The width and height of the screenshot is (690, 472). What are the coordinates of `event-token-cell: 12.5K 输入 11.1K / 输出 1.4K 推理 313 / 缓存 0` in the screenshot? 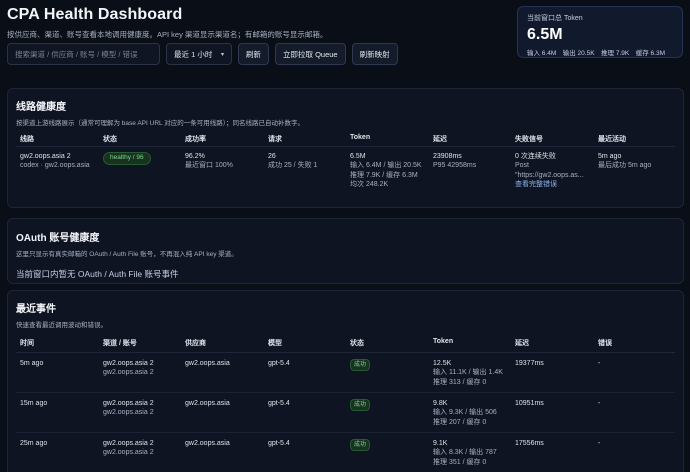 It's located at (468, 373).